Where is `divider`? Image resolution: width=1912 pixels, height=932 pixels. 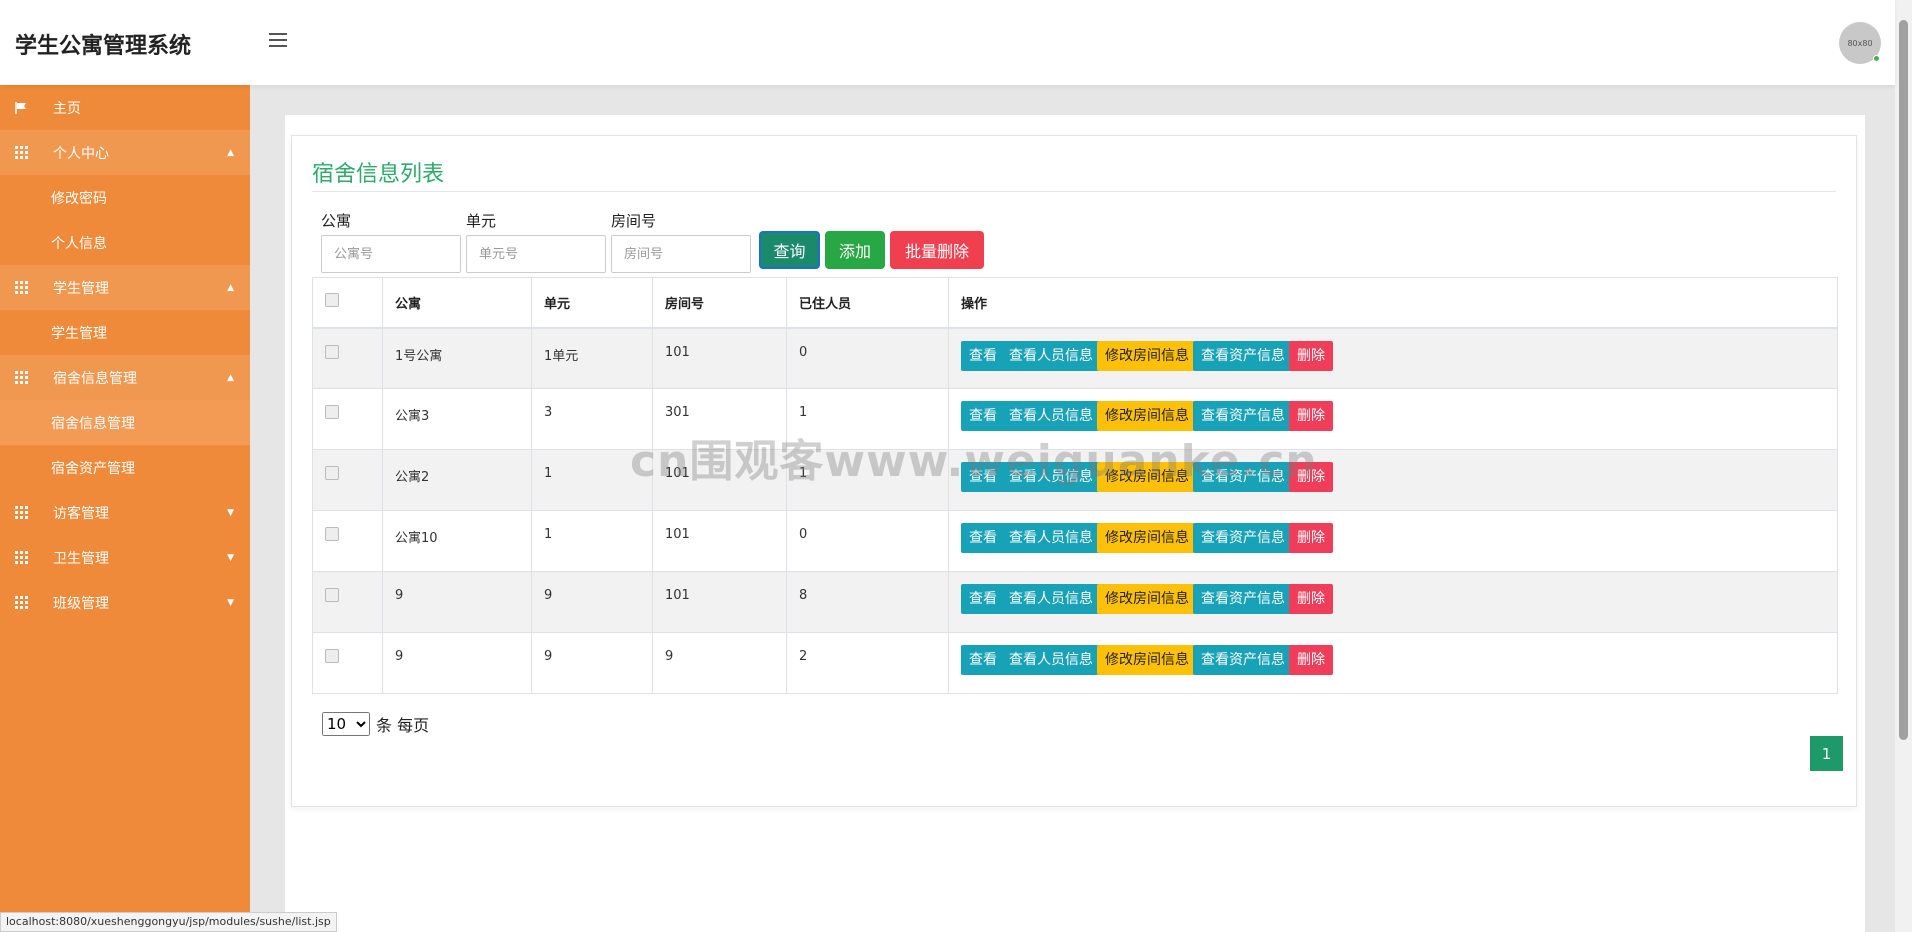
divider is located at coordinates (1074, 191).